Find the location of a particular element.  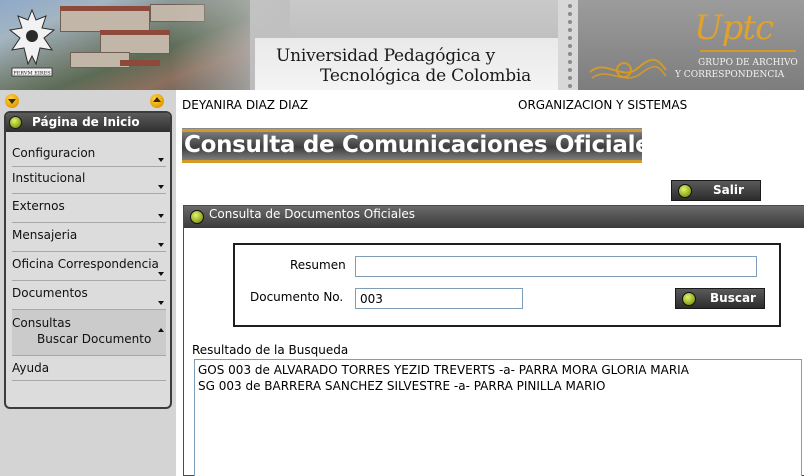

arrow-up-circle-icon is located at coordinates (157, 101).